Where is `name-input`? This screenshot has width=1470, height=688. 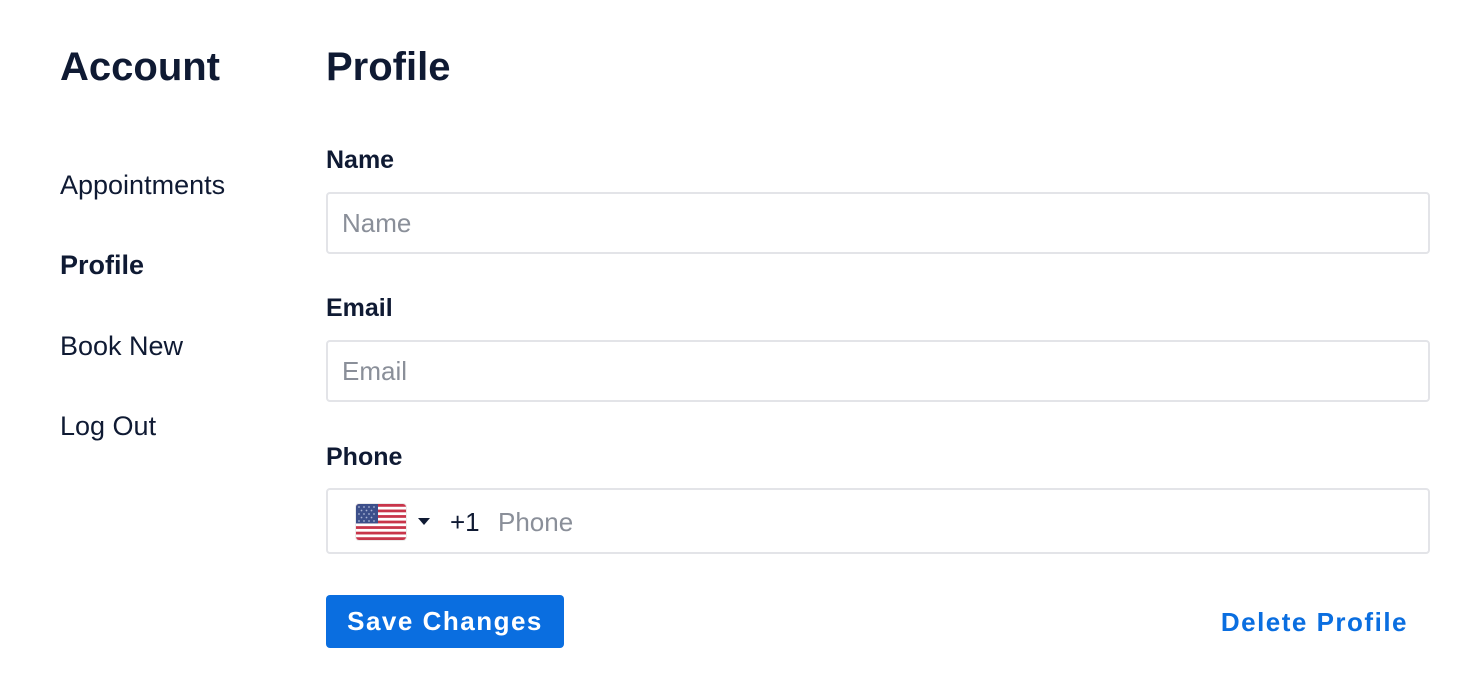 name-input is located at coordinates (878, 223).